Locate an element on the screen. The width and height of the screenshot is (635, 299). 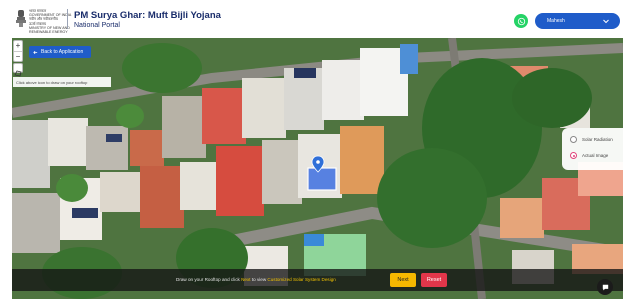
draw-polygon-button is located at coordinates (18, 70).